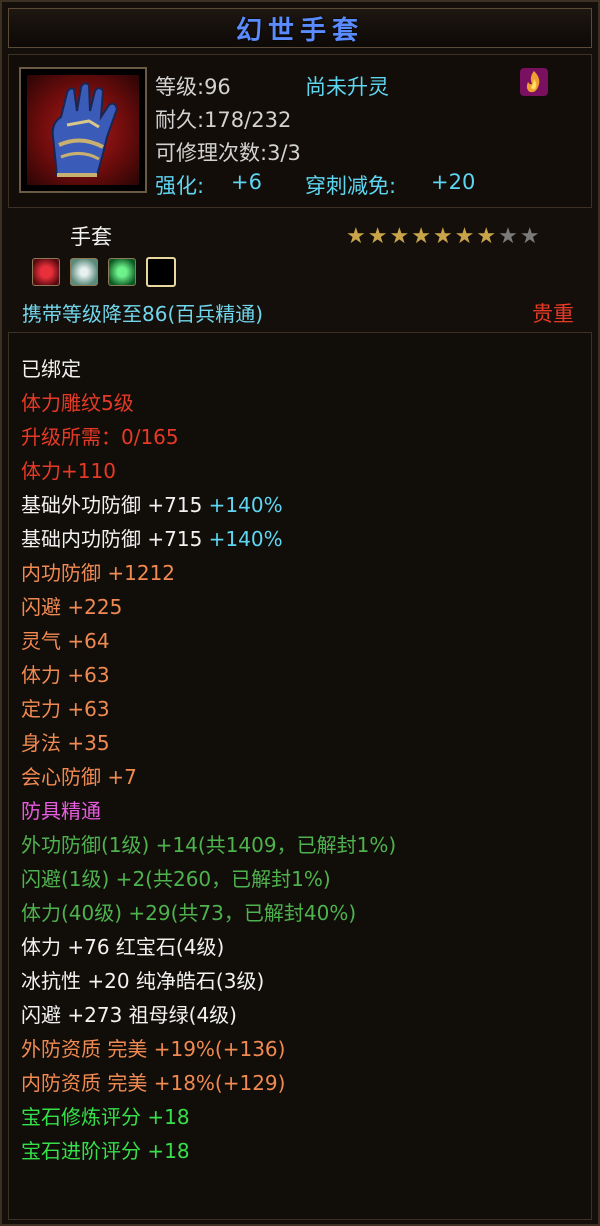  What do you see at coordinates (223, 120) in the screenshot?
I see `durability: 耐久:178/232` at bounding box center [223, 120].